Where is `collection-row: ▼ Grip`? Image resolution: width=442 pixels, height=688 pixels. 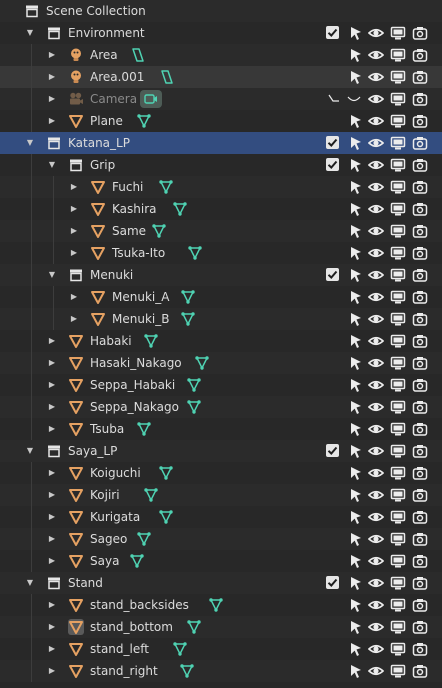
collection-row: ▼ Grip is located at coordinates (221, 165).